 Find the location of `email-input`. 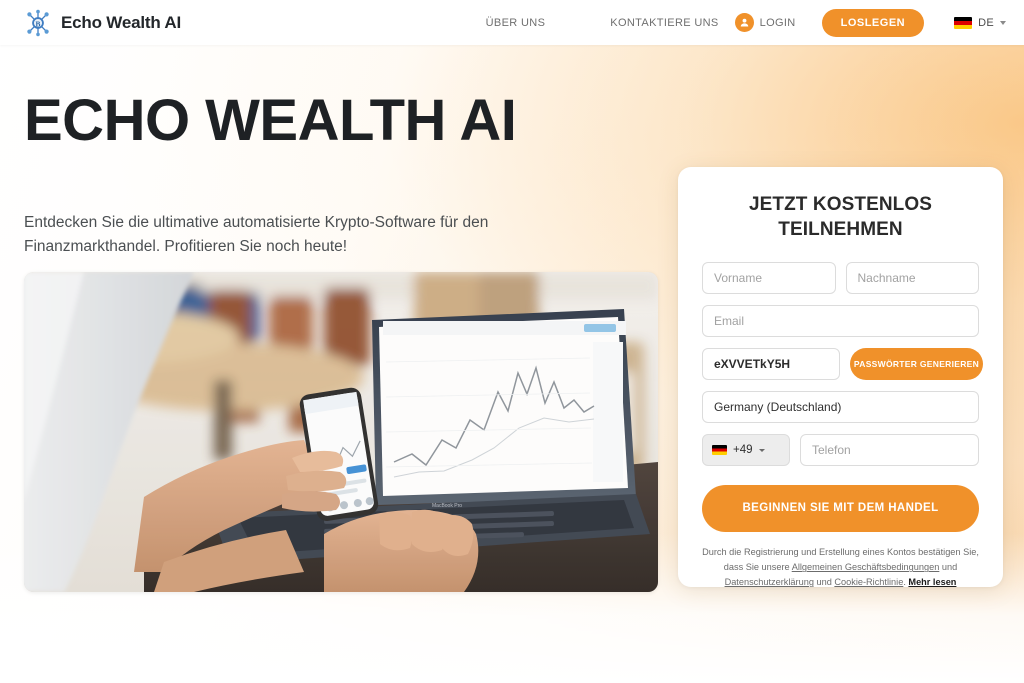

email-input is located at coordinates (840, 321).